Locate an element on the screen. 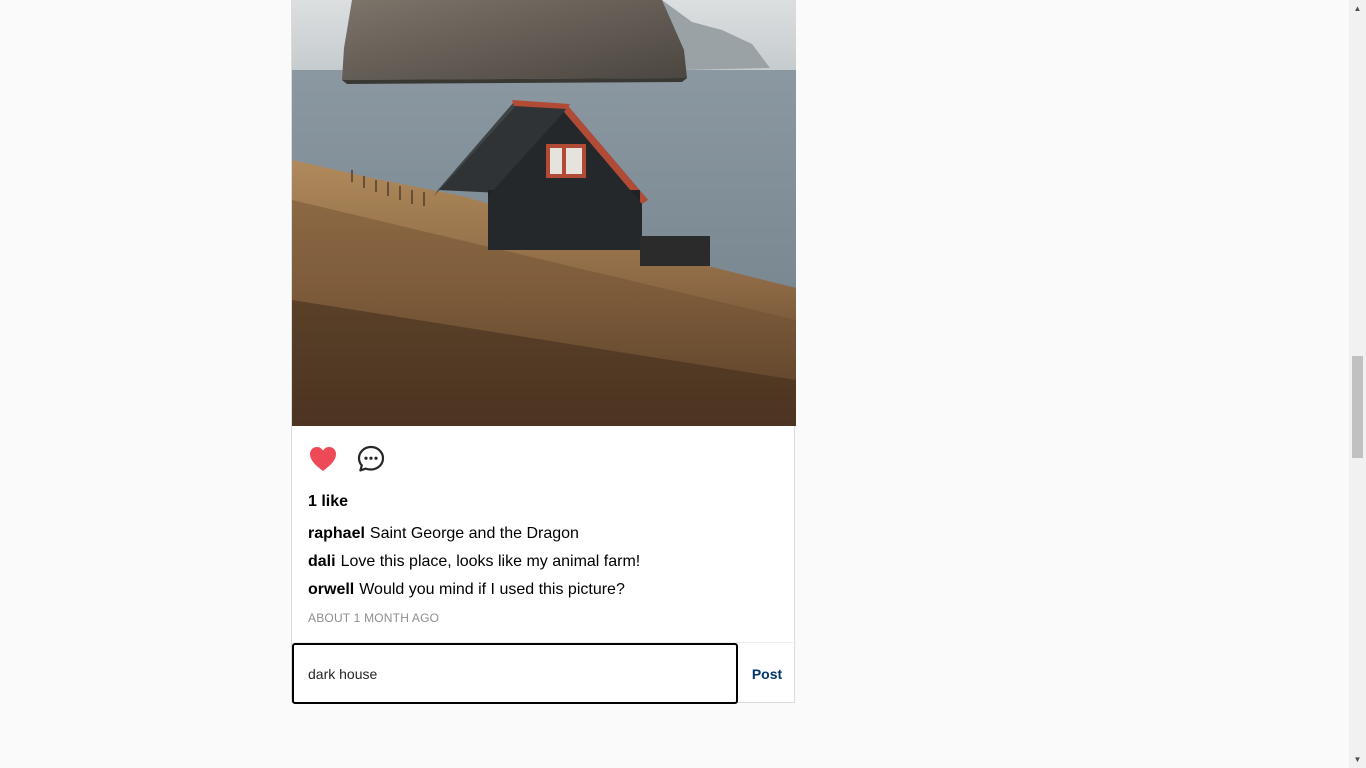  comment-item: raphael Saint George and the Dragon is located at coordinates (543, 538).